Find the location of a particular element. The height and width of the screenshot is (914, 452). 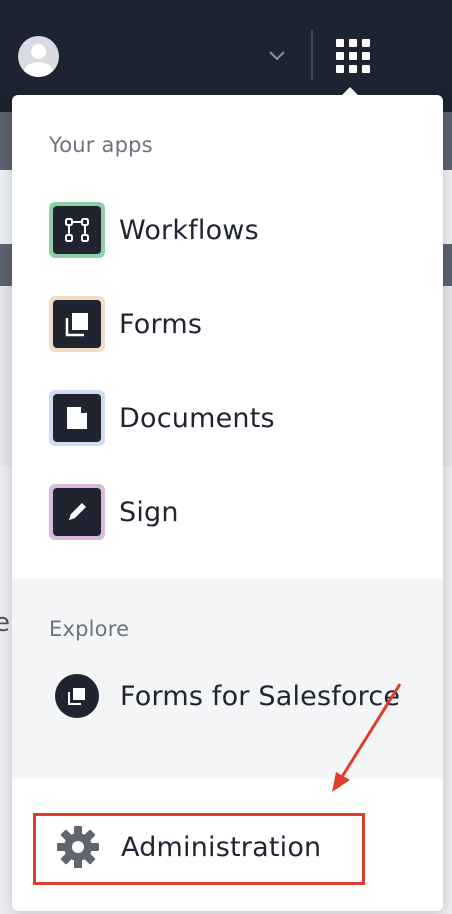

app-item-documents: Documents is located at coordinates (239, 418).